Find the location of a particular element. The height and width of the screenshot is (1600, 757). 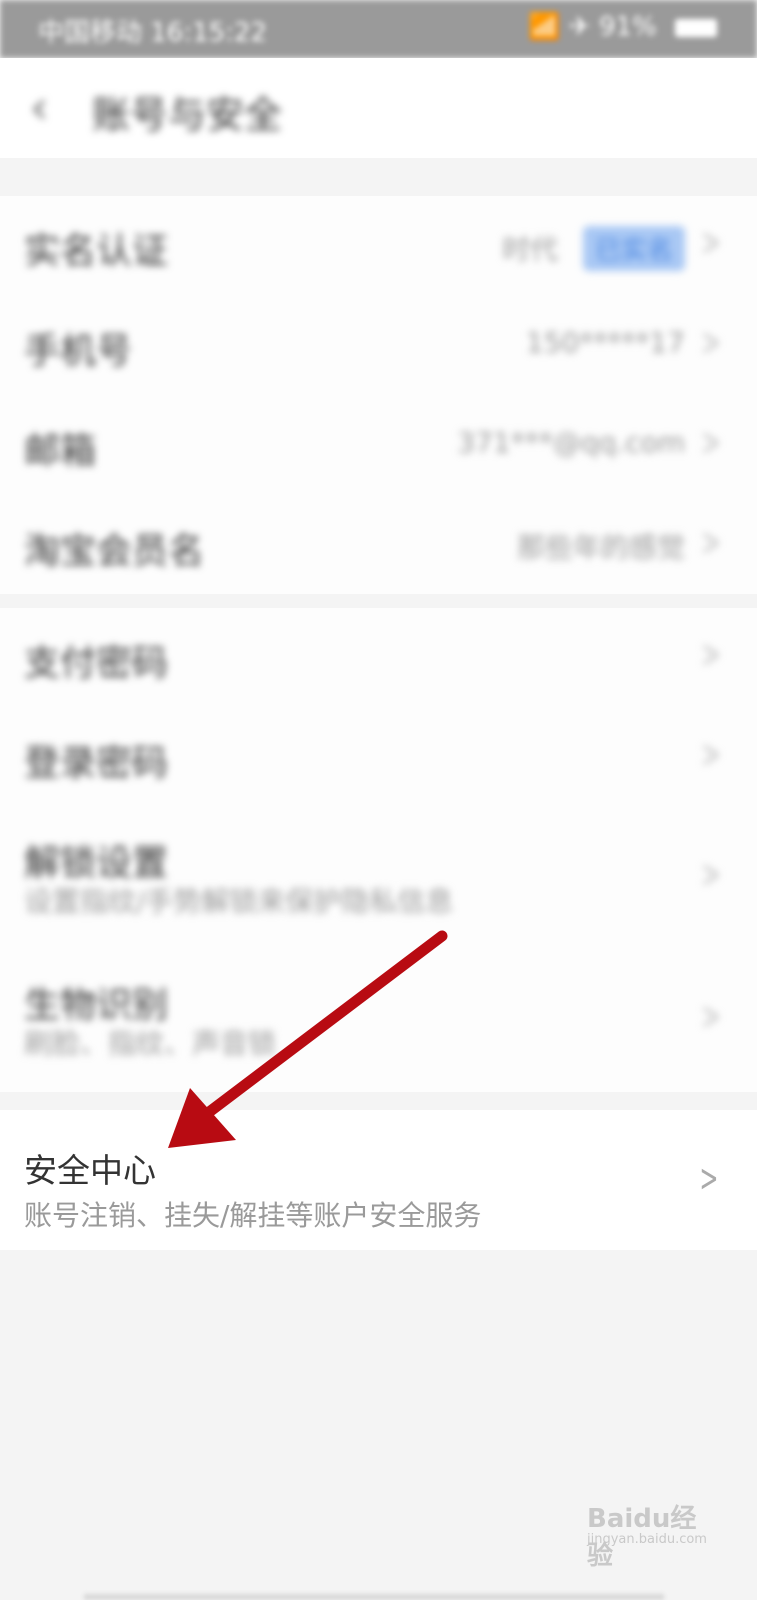

row-biometrics: 生物识别 刷脸、指纹、声音锁 > is located at coordinates (378, 1021).